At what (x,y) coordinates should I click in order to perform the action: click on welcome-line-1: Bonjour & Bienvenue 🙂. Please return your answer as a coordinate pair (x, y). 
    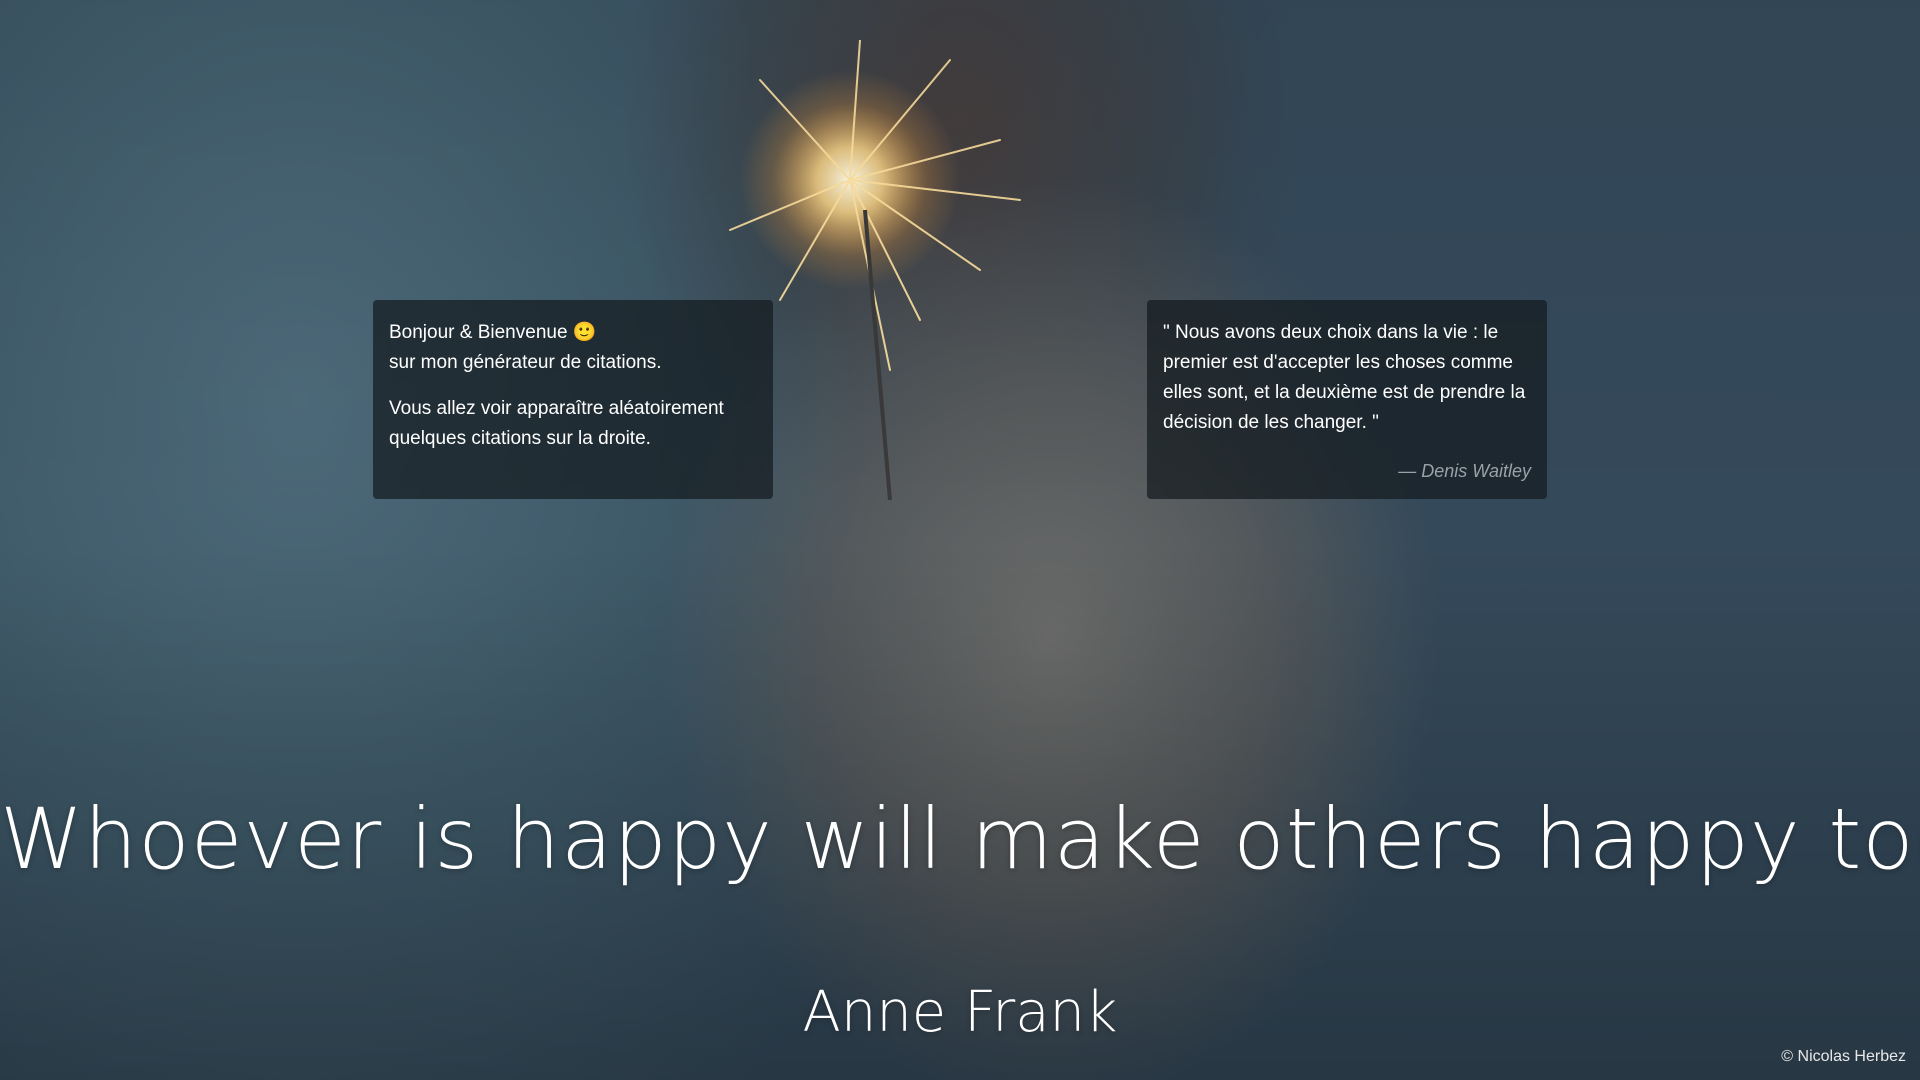
    Looking at the image, I should click on (573, 333).